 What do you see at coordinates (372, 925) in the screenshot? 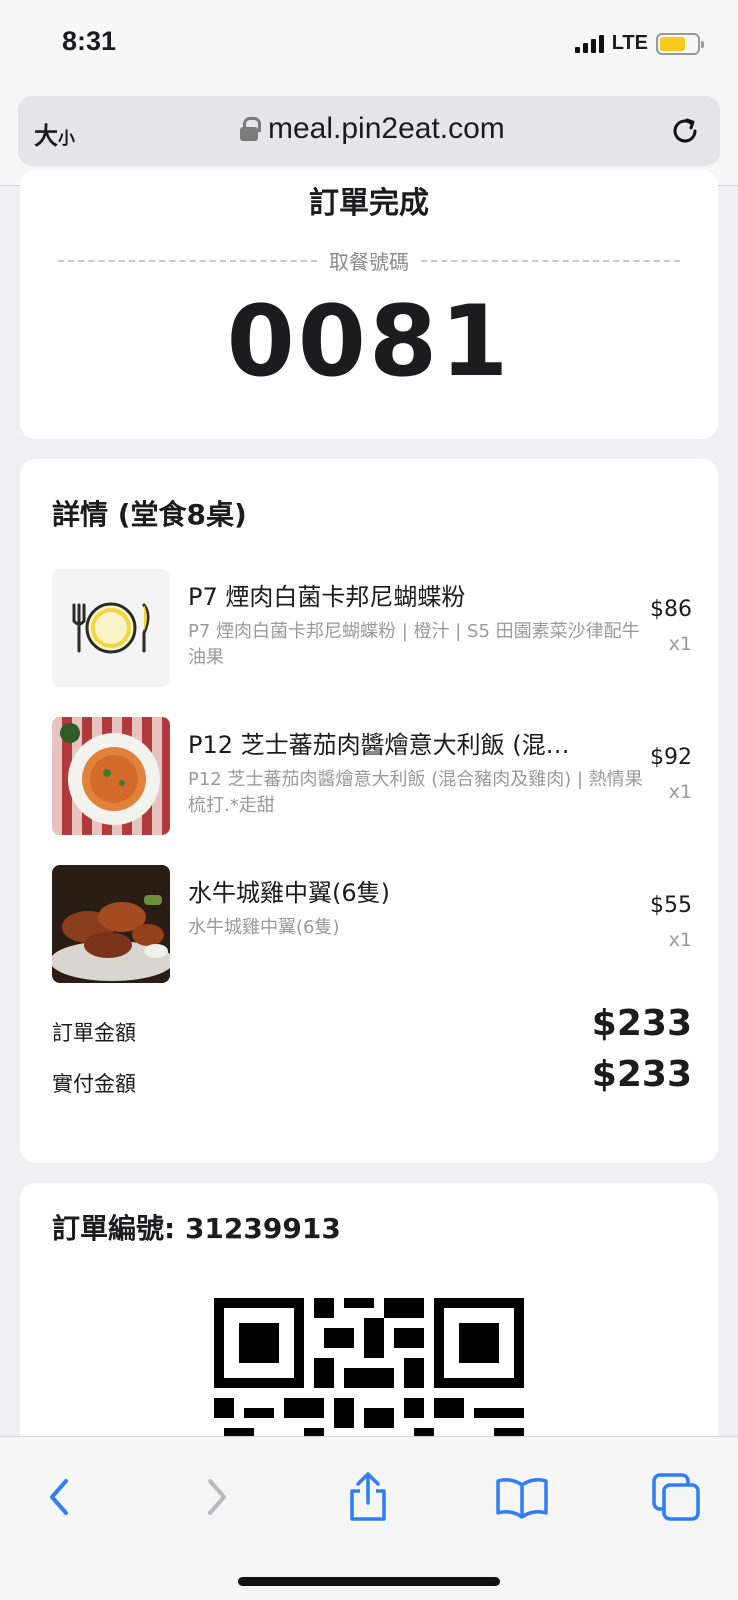
I see `list-item: 水牛城雞中翼(6隻) 水牛城雞中翼(6隻) $55 x1` at bounding box center [372, 925].